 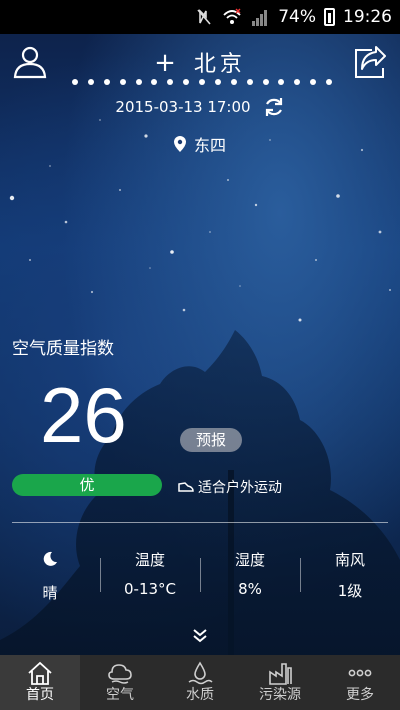 I want to click on humidity-value: 8%, so click(x=250, y=589).